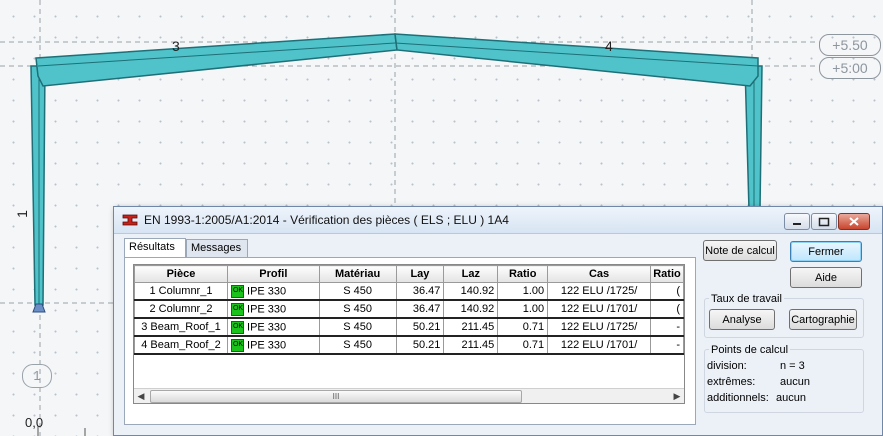  I want to click on col-header-cas: Cas, so click(599, 274).